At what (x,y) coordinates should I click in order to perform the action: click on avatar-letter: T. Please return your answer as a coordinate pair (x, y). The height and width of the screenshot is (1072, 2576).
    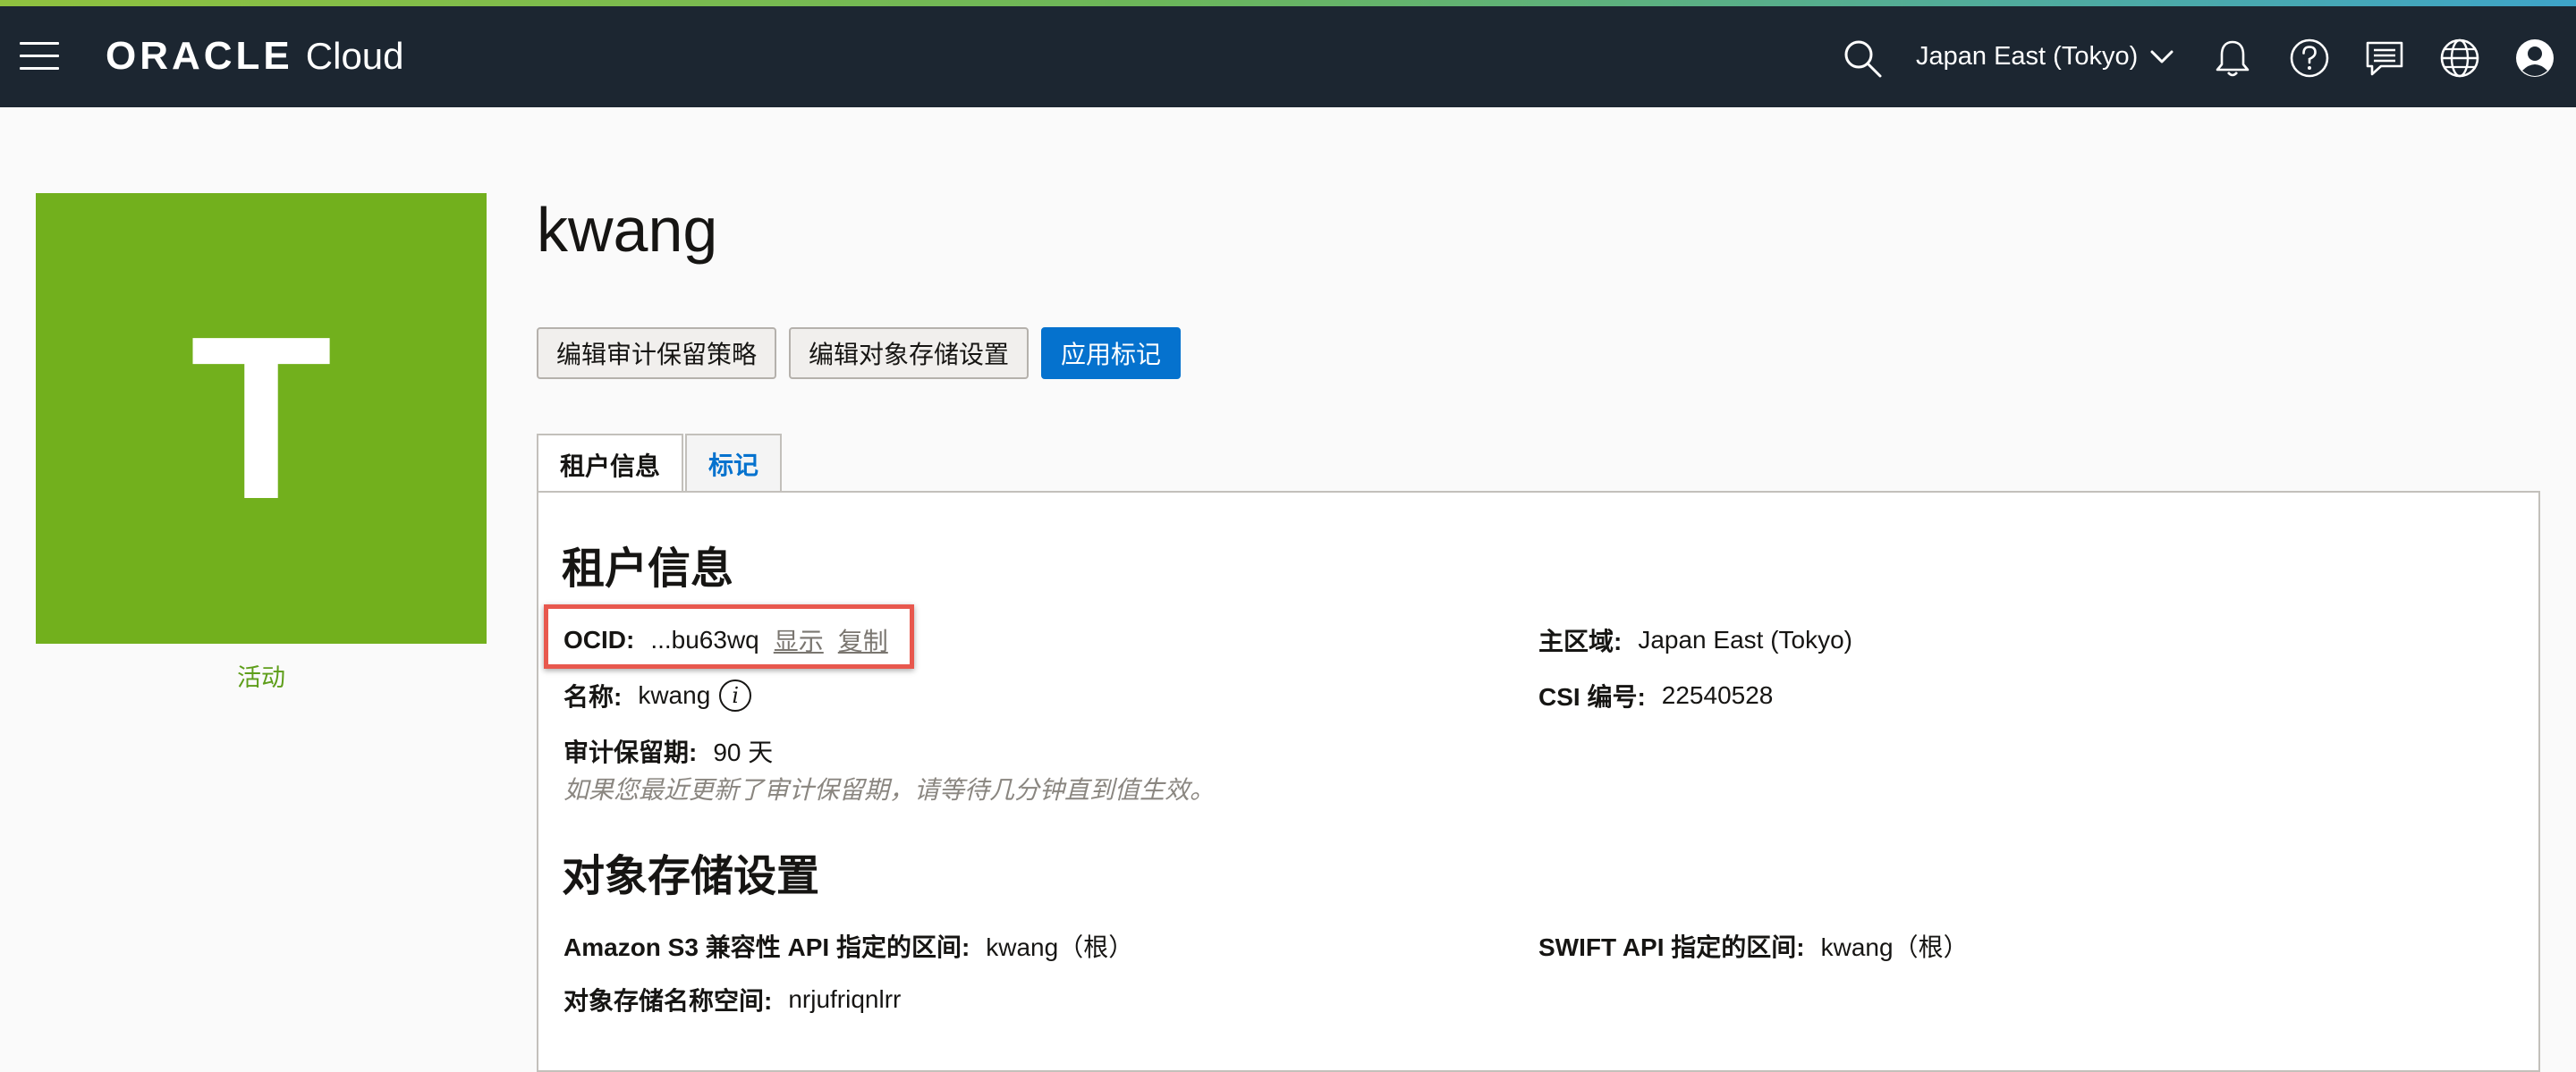
    Looking at the image, I should click on (261, 418).